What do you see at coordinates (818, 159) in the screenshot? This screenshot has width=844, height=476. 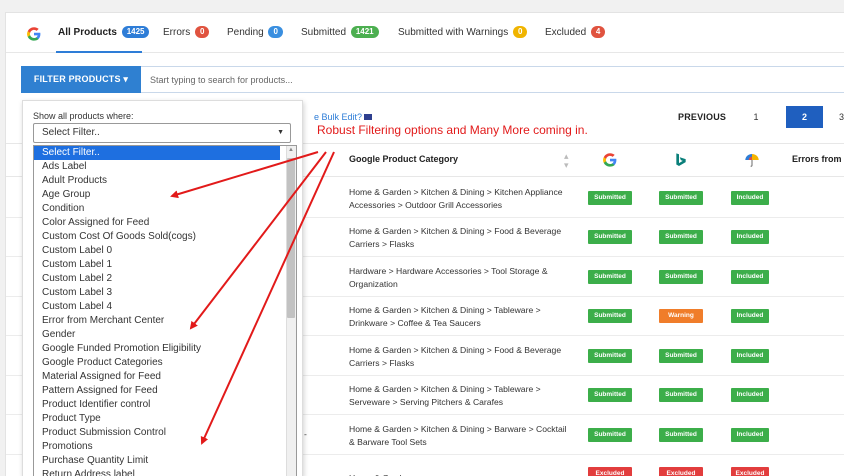 I see `column-errors-from-merchant: Errors from M` at bounding box center [818, 159].